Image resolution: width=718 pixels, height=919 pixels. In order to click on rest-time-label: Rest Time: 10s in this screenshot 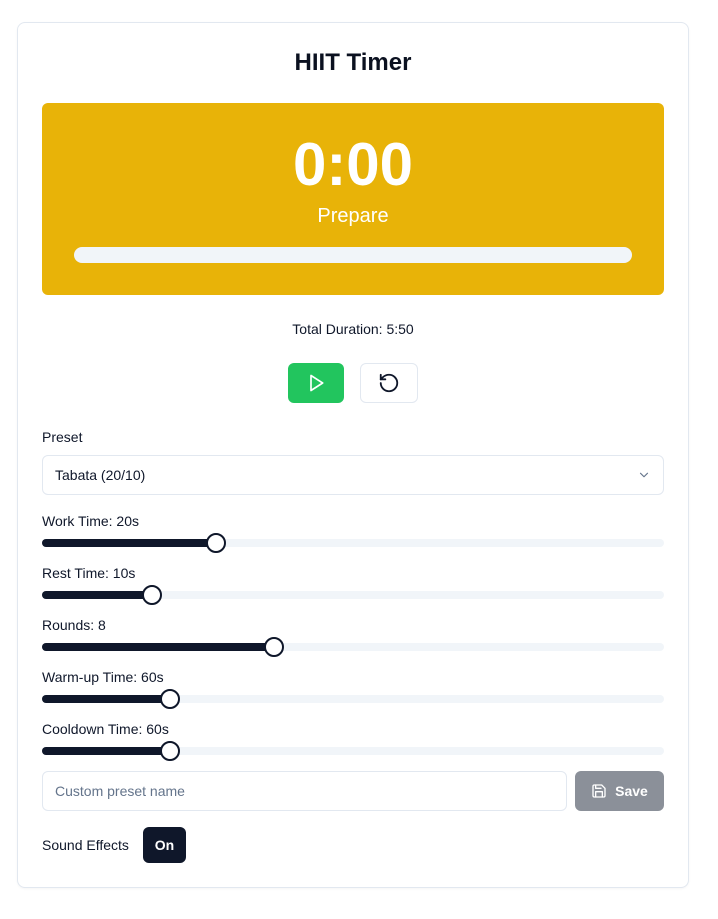, I will do `click(89, 573)`.